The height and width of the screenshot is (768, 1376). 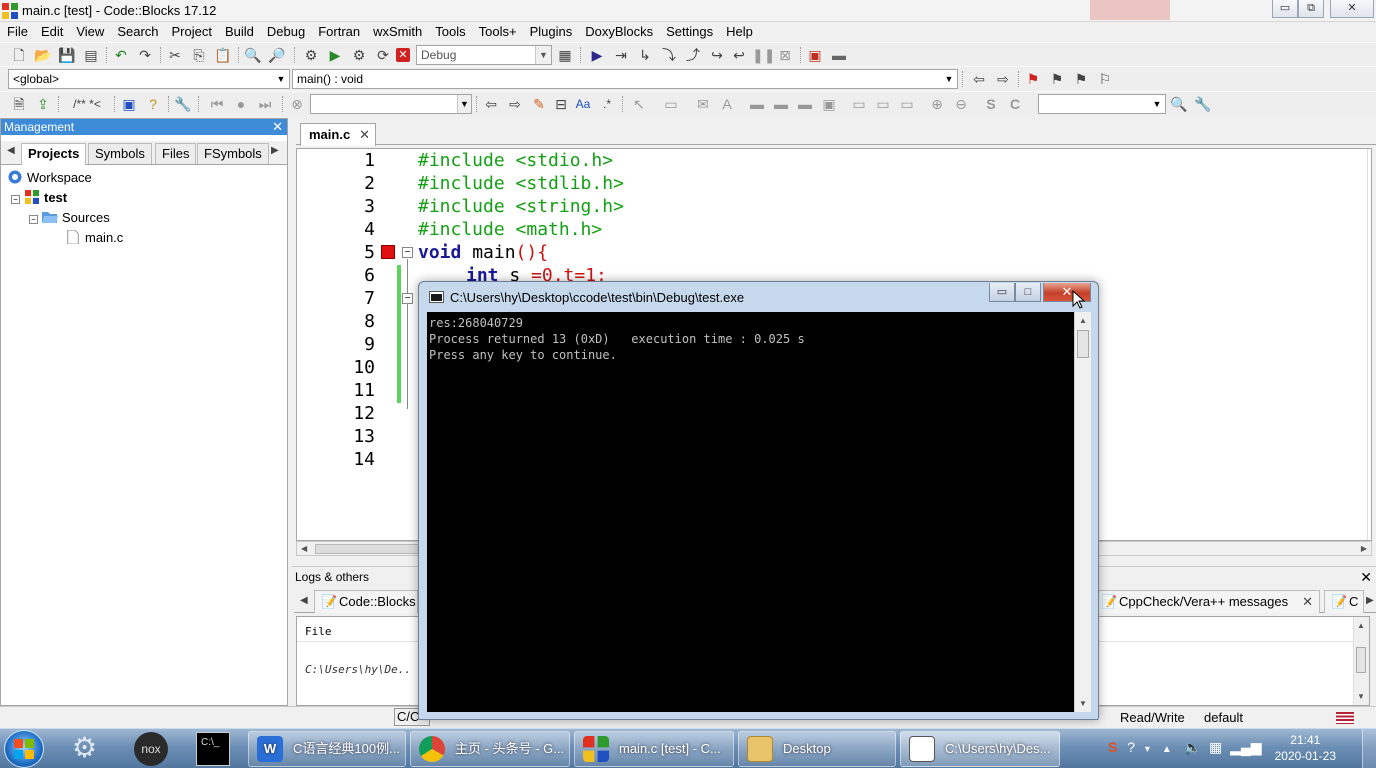 I want to click on tab-main-c: main.c ✕, so click(x=338, y=134).